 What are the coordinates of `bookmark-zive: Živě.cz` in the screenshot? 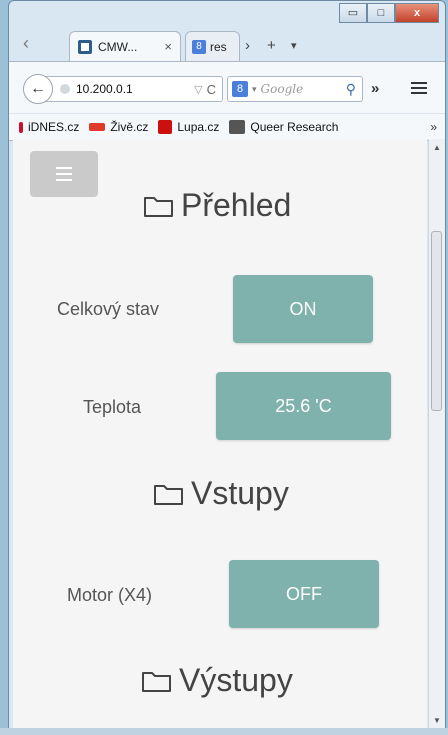 It's located at (118, 127).